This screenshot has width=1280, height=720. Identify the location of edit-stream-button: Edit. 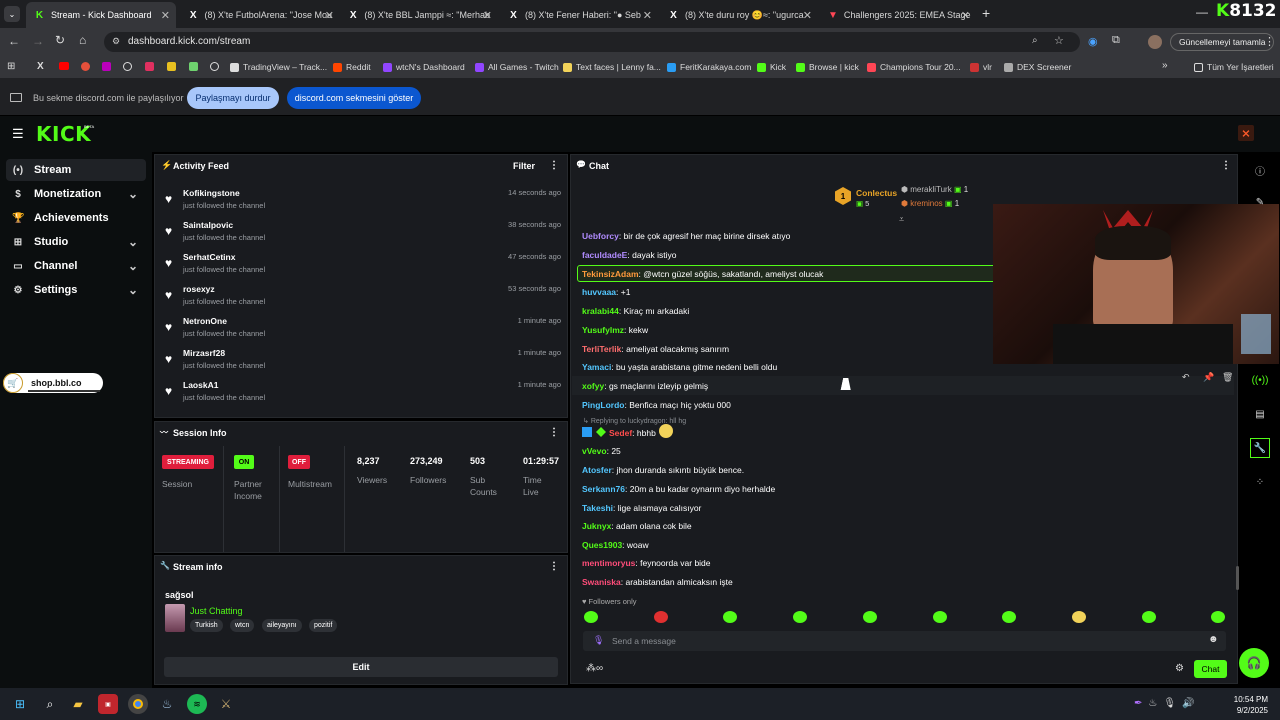
(361, 667).